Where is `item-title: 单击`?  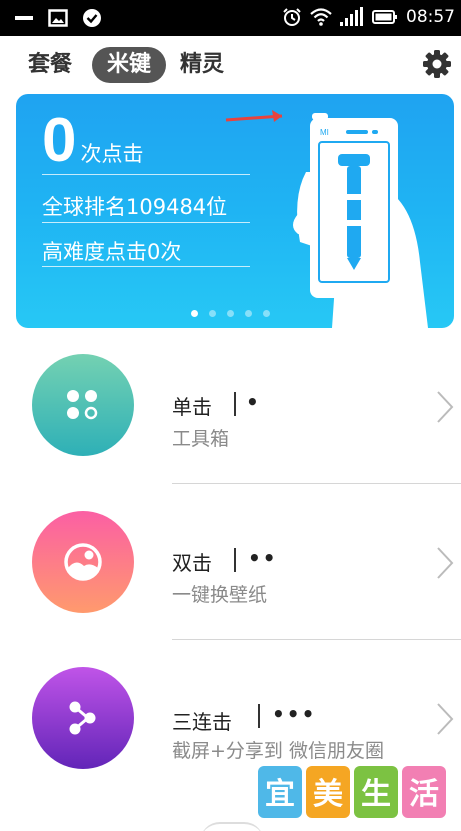 item-title: 单击 is located at coordinates (192, 407).